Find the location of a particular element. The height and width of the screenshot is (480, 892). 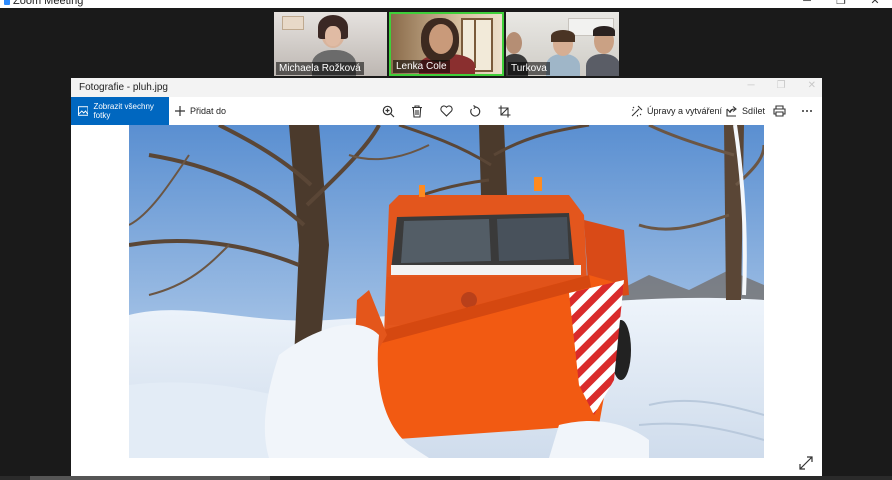

zoom-window-controls: ─ ❐ ✕ is located at coordinates (841, 4).